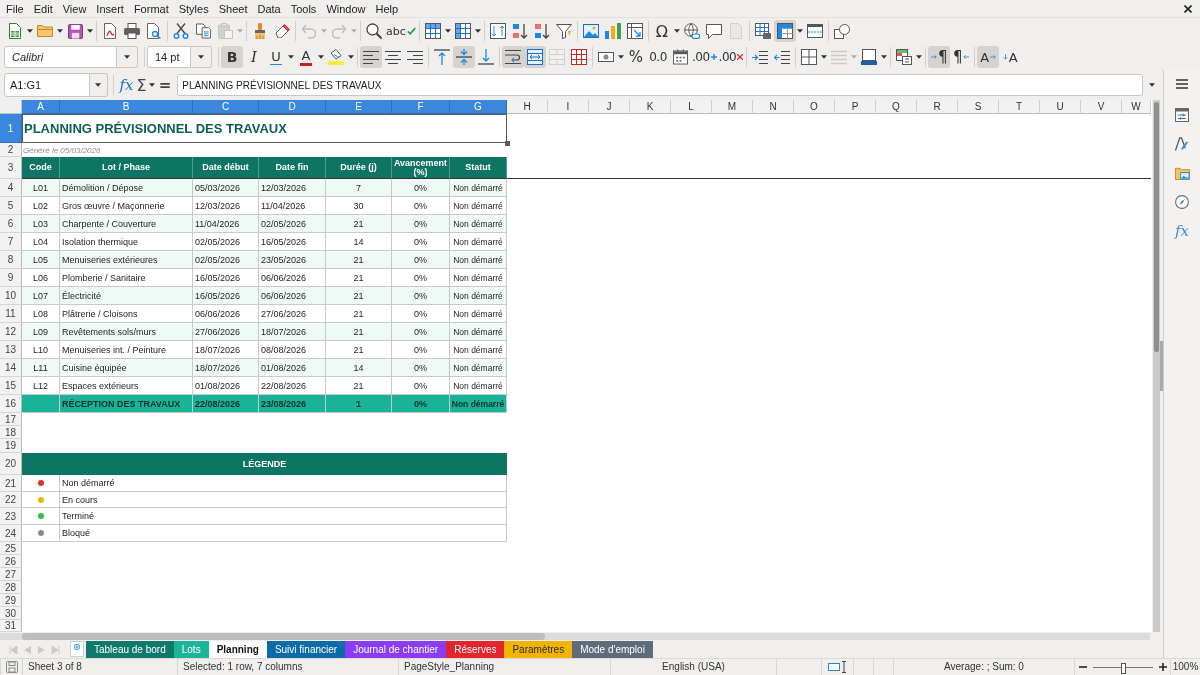 The height and width of the screenshot is (675, 1200). Describe the element at coordinates (396, 649) in the screenshot. I see `sheet-tab: Journal de chantier` at that location.